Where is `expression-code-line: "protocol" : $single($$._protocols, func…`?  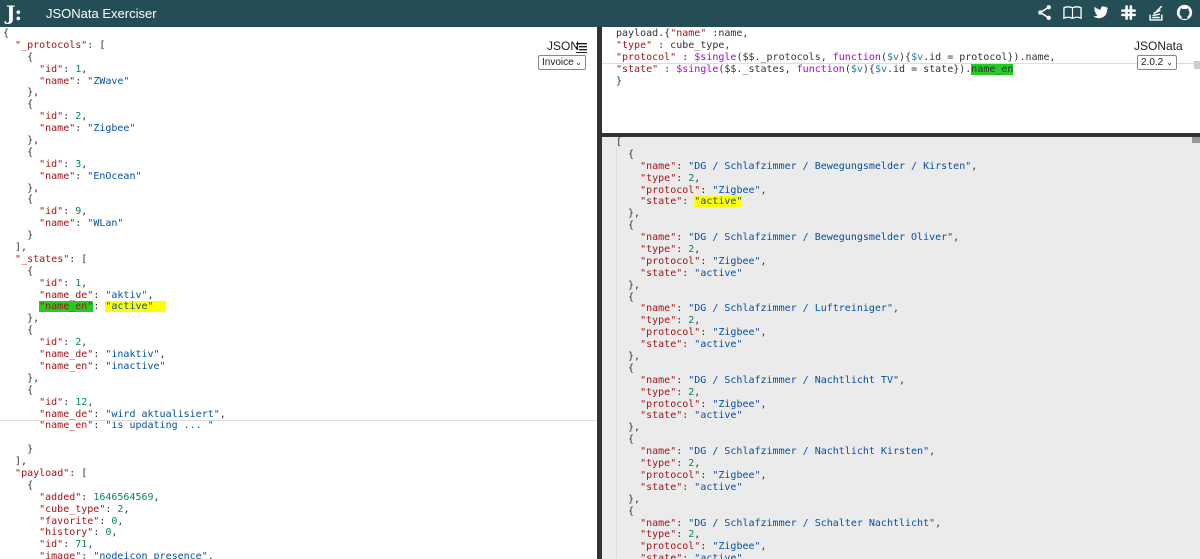
expression-code-line: "protocol" : $single($$._protocols, func… is located at coordinates (836, 58).